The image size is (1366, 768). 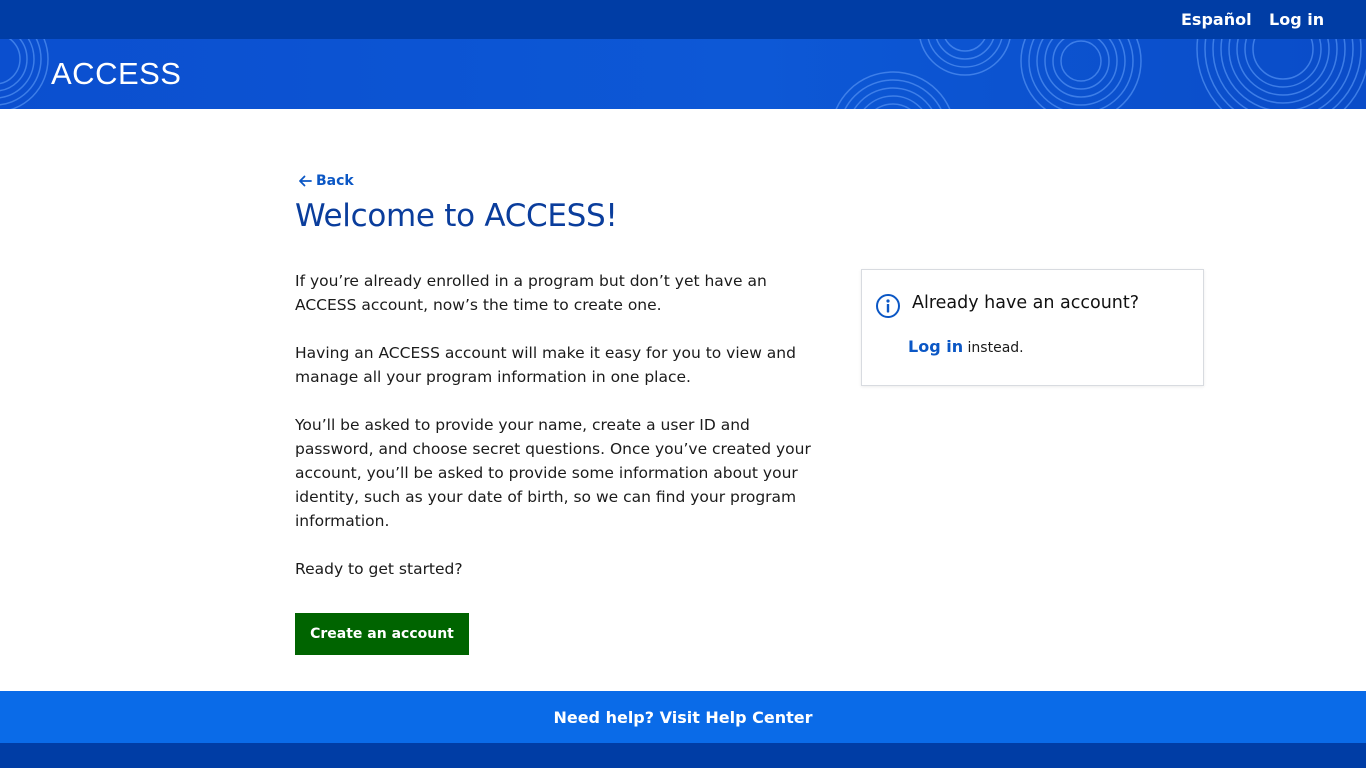 What do you see at coordinates (683, 19) in the screenshot?
I see `top-utility-bar: Español Log in` at bounding box center [683, 19].